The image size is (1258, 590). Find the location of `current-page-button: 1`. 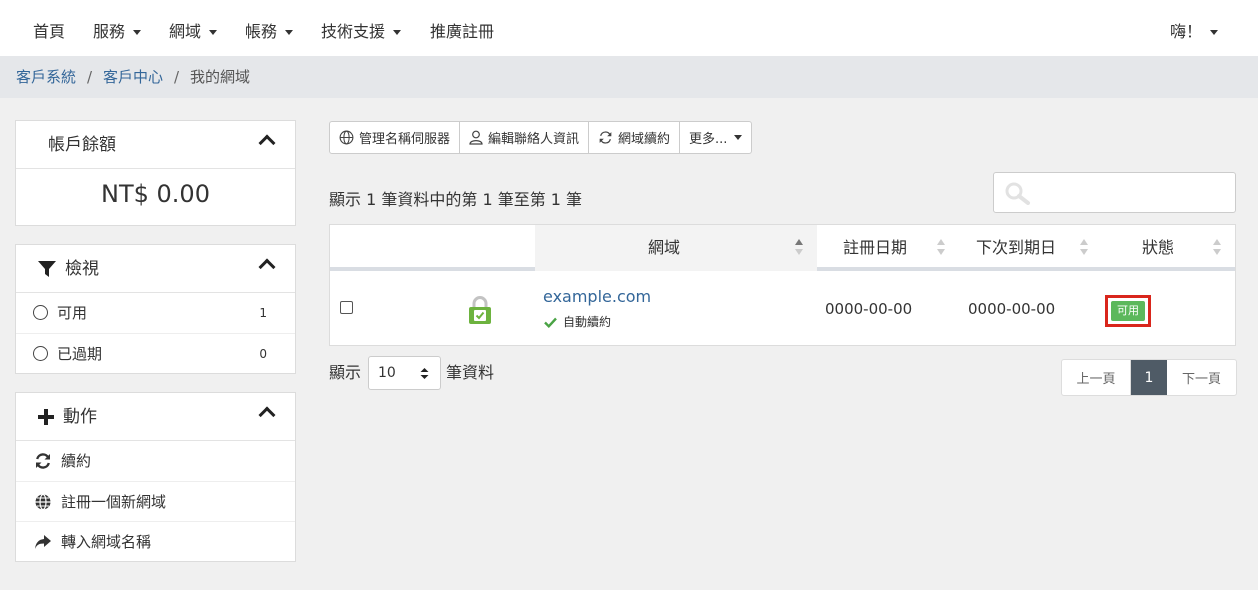

current-page-button: 1 is located at coordinates (1149, 377).